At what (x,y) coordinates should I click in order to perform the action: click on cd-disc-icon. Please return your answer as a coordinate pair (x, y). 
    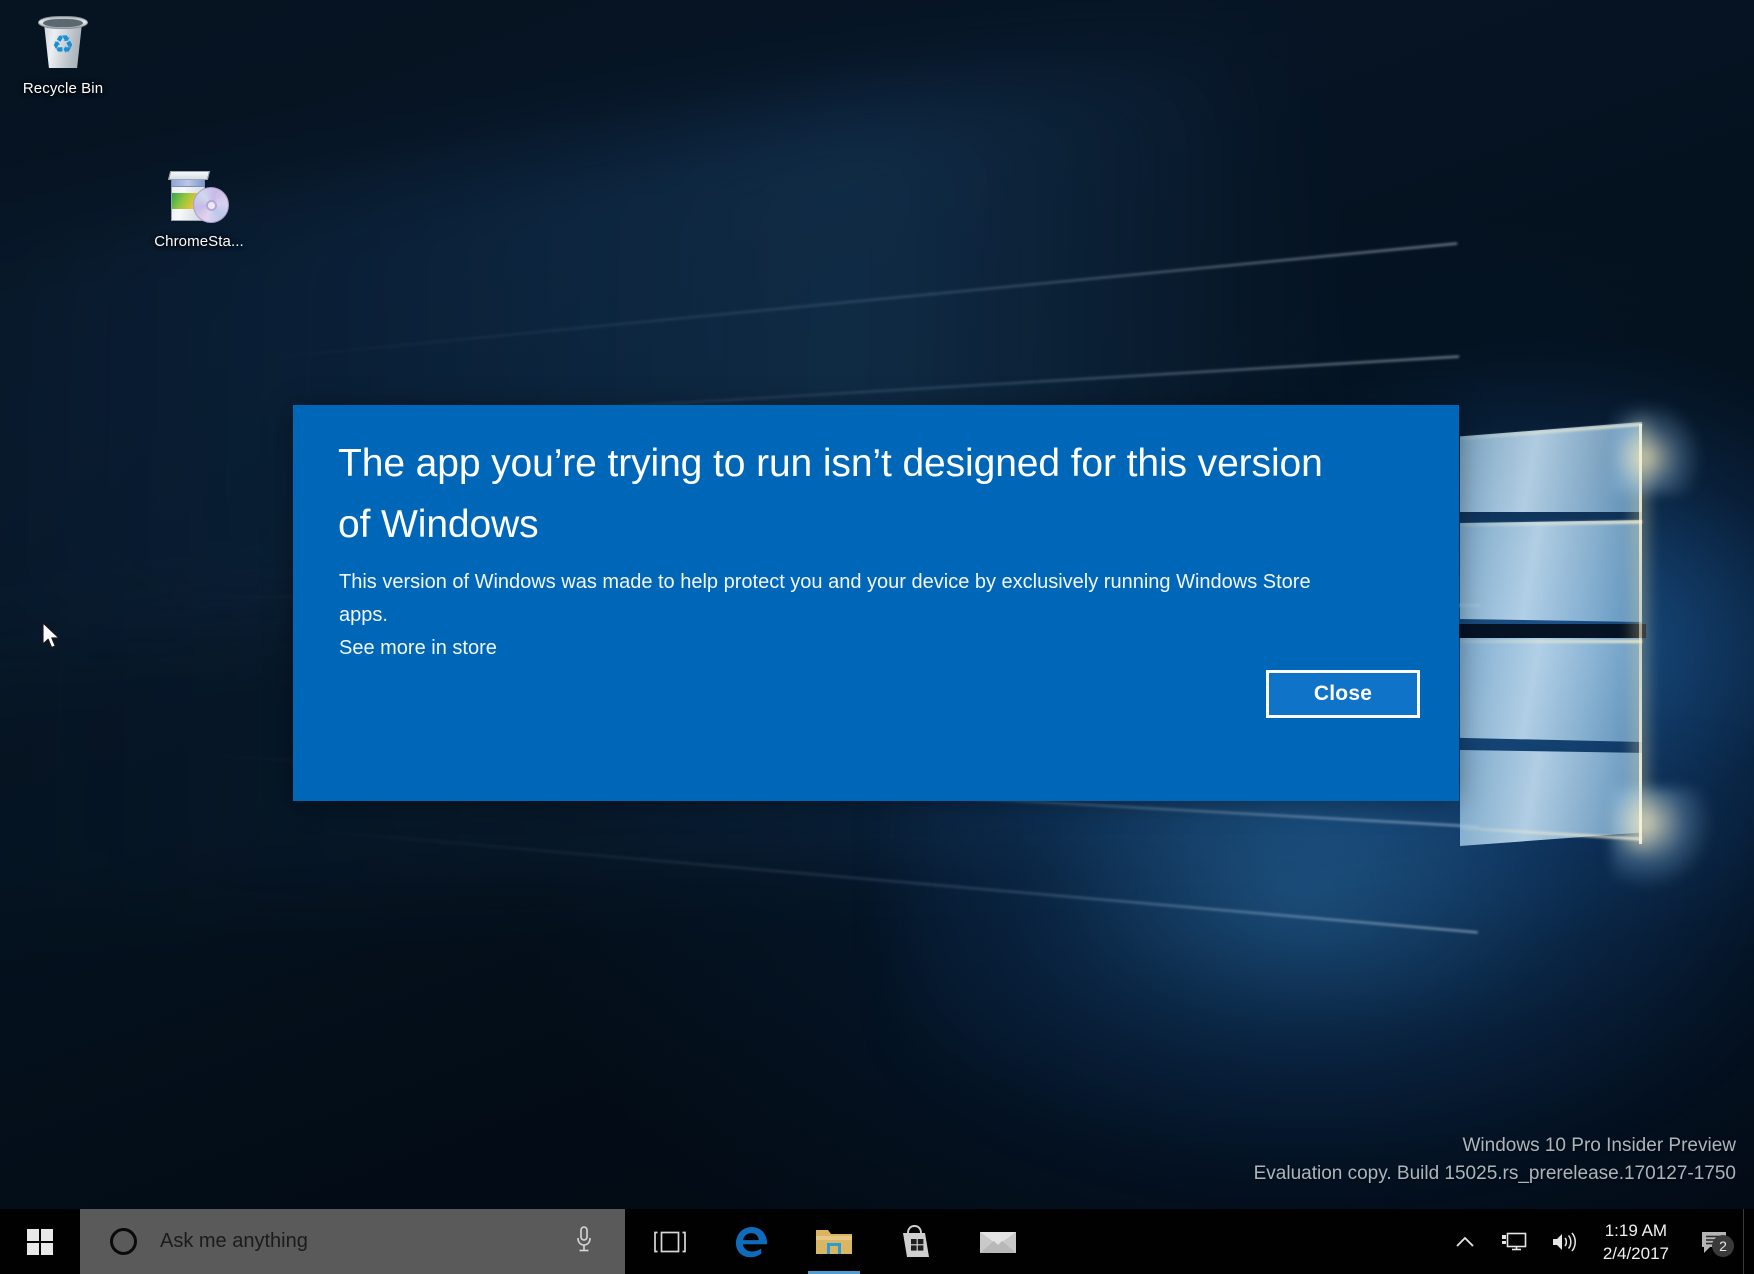
    Looking at the image, I should click on (211, 205).